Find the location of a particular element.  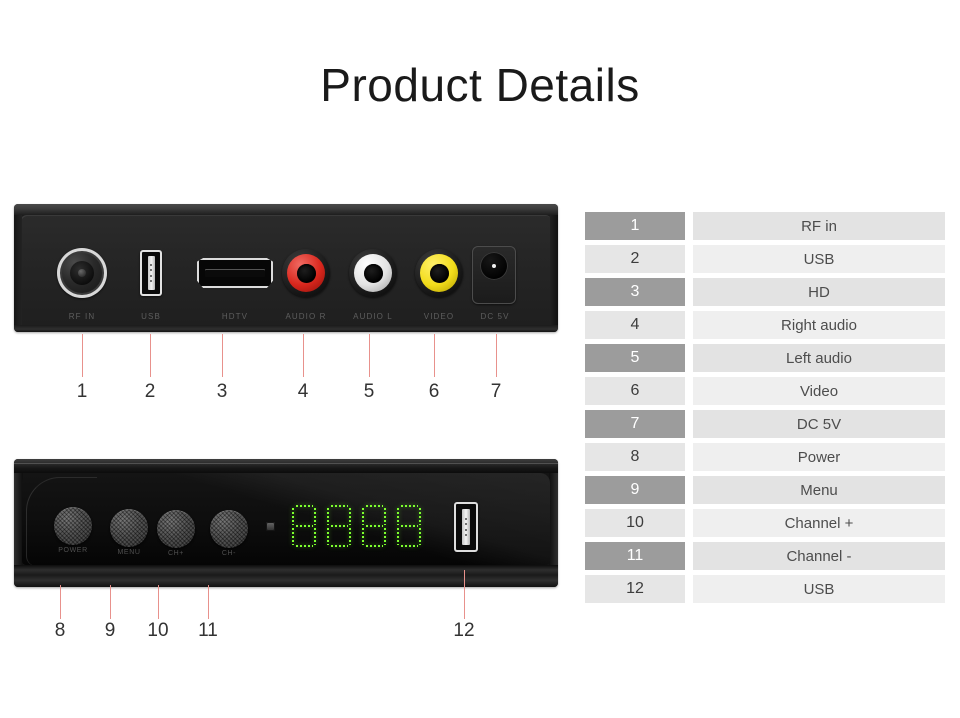

table-row: 4 Right audio is located at coordinates (765, 325).